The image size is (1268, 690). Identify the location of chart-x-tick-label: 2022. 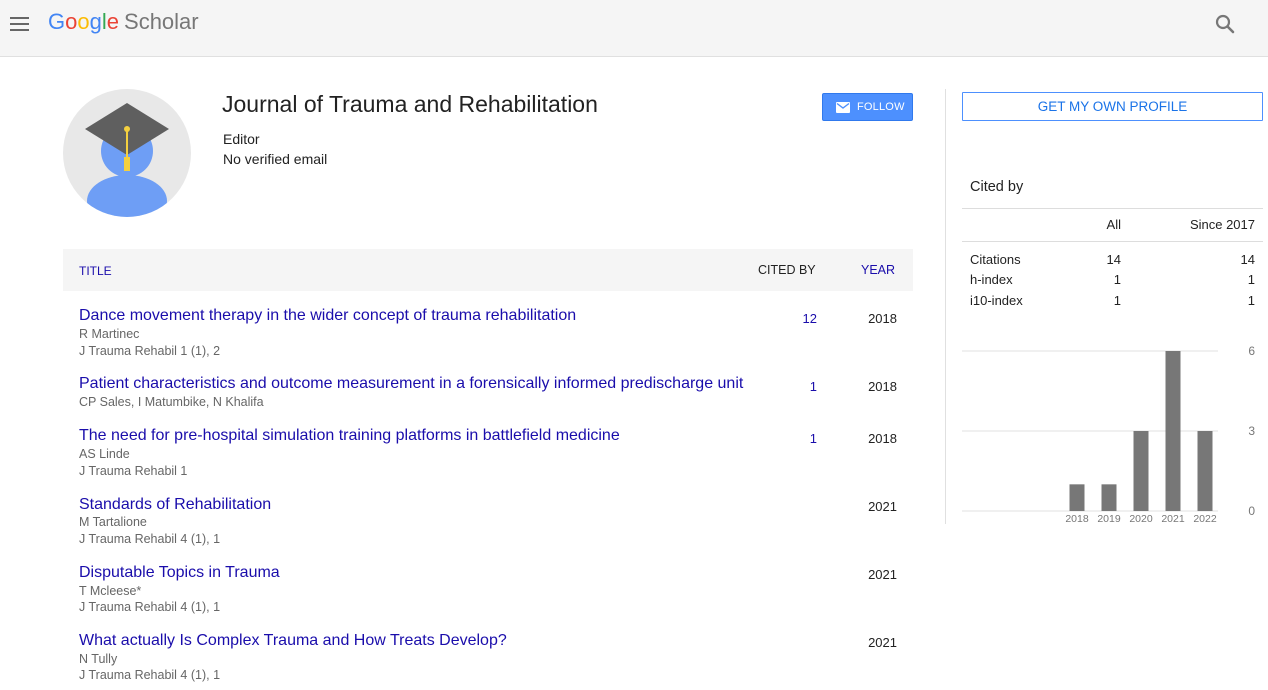
(1205, 519).